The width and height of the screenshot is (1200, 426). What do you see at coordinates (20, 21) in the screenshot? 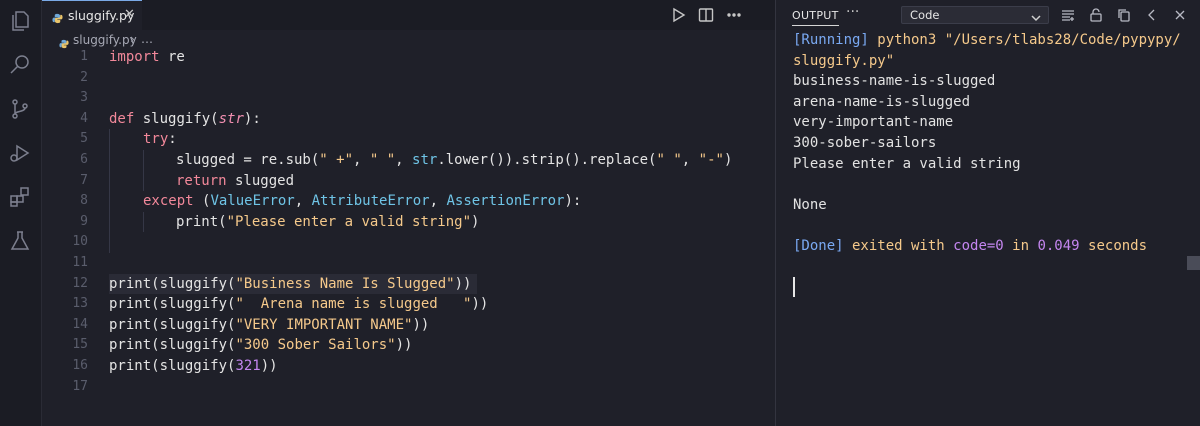
I see `files-icon` at bounding box center [20, 21].